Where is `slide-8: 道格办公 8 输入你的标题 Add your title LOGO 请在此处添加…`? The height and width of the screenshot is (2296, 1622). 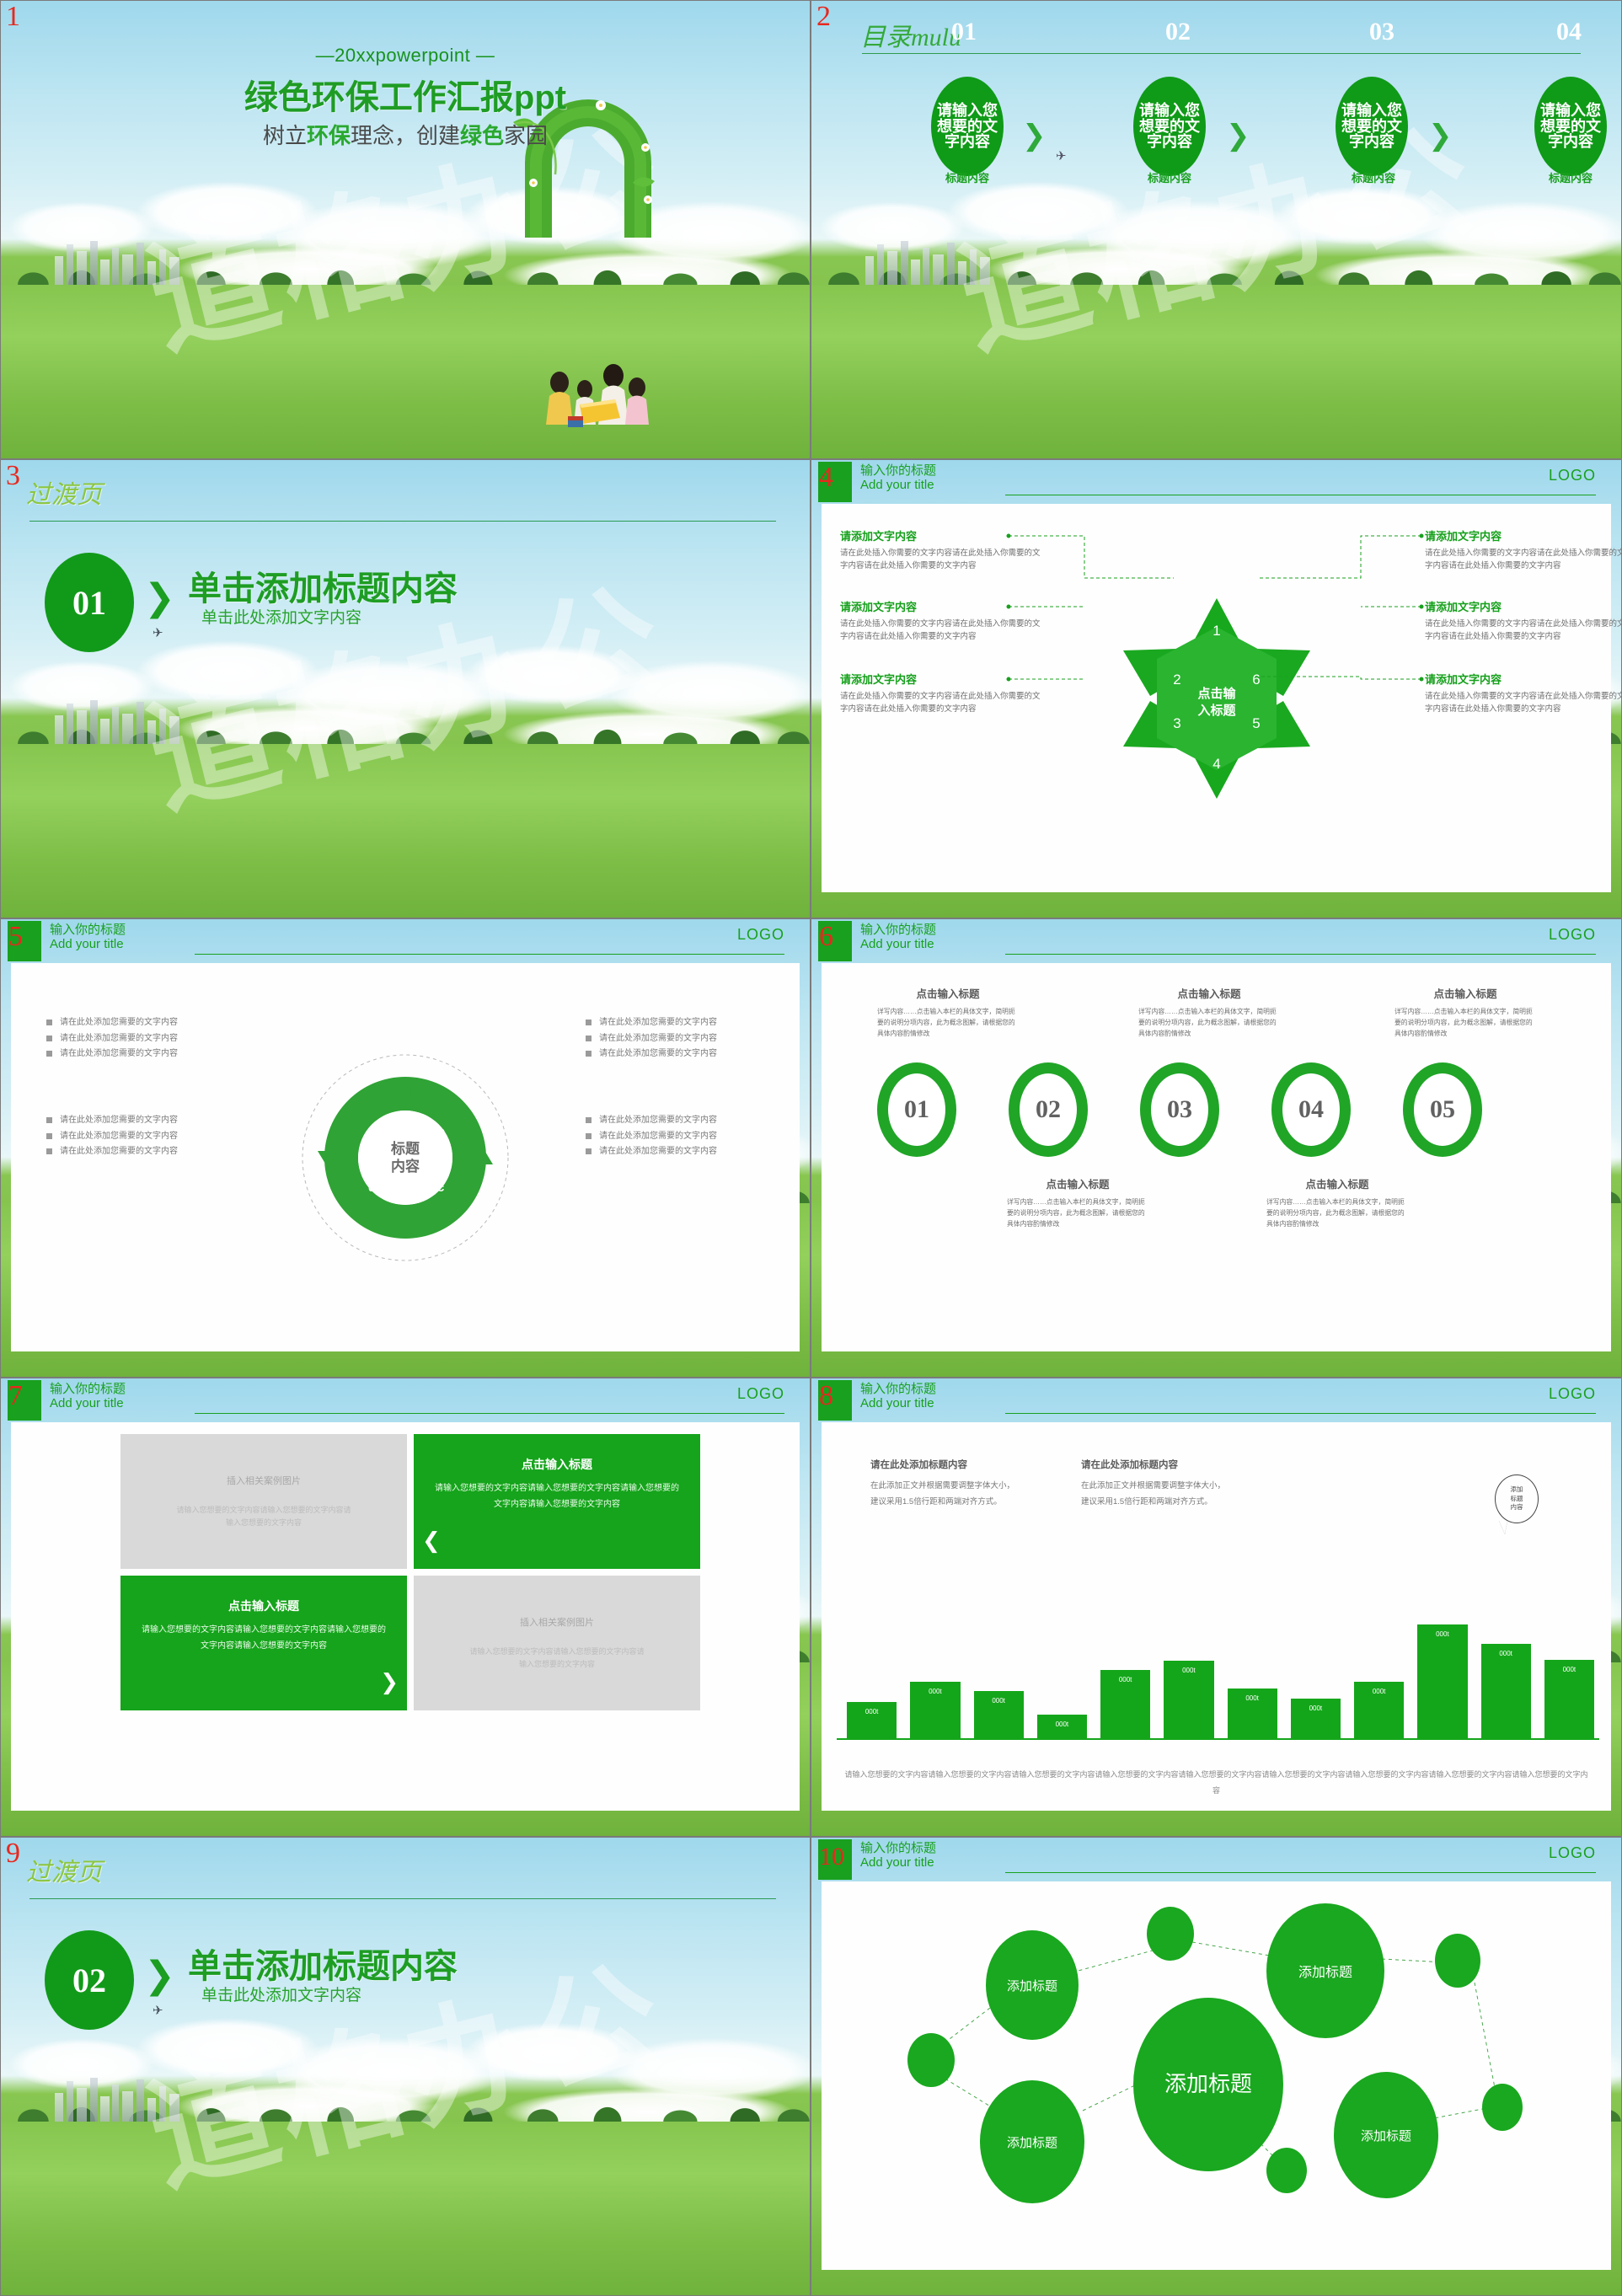
slide-8: 道格办公 8 输入你的标题 Add your title LOGO 请在此处添加… is located at coordinates (1216, 1607).